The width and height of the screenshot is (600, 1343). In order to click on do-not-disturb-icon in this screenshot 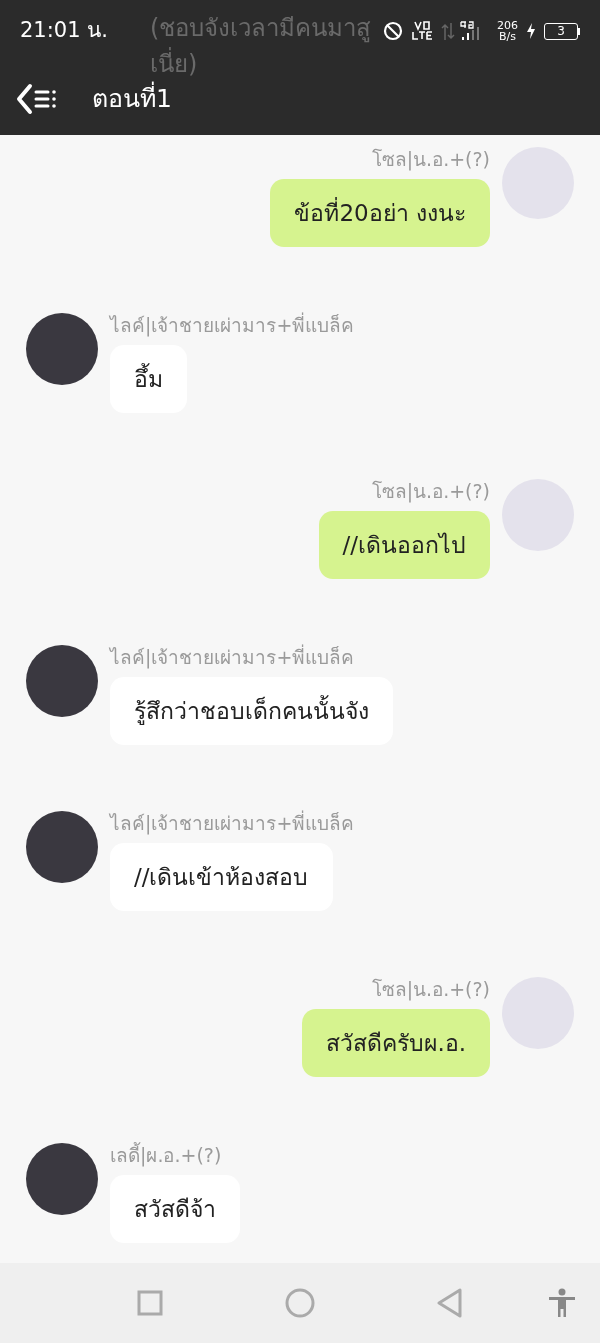, I will do `click(393, 31)`.